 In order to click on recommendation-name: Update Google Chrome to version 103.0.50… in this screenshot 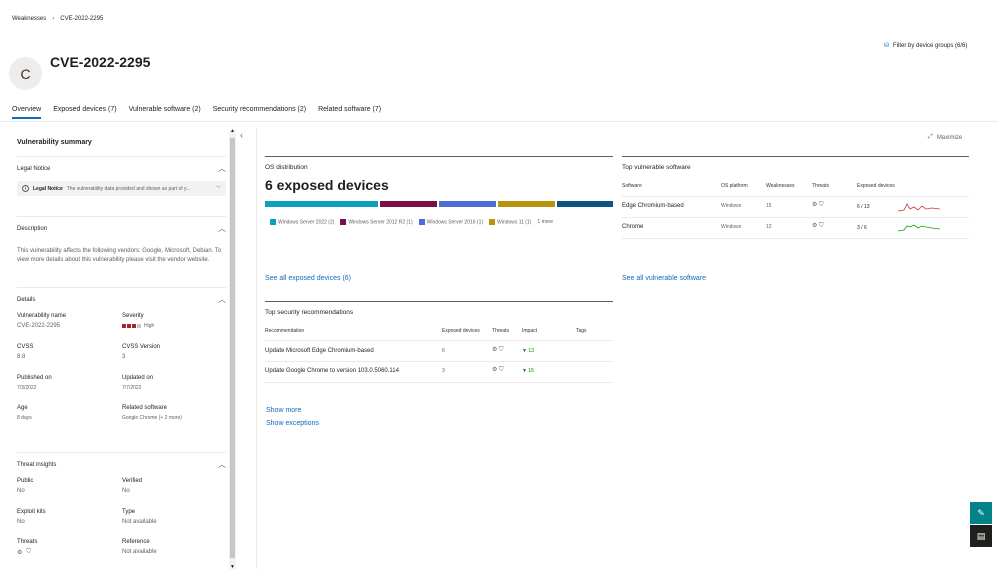, I will do `click(332, 371)`.